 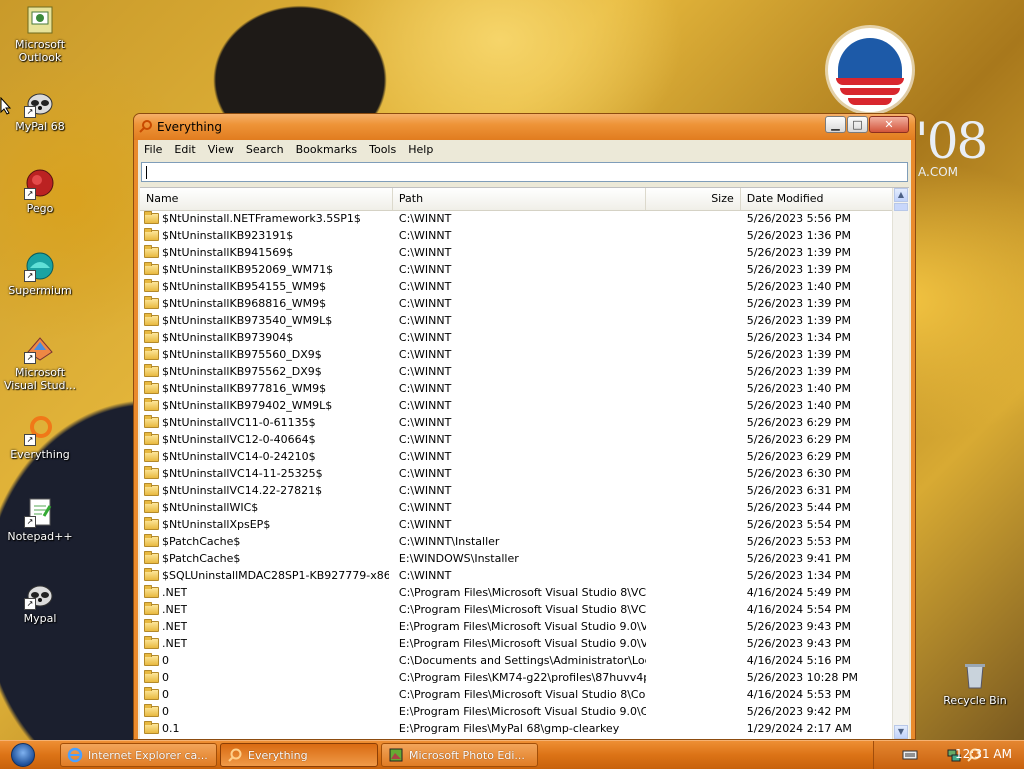 What do you see at coordinates (244, 388) in the screenshot?
I see `file-name: $NtUninstallKB977816_WM9$` at bounding box center [244, 388].